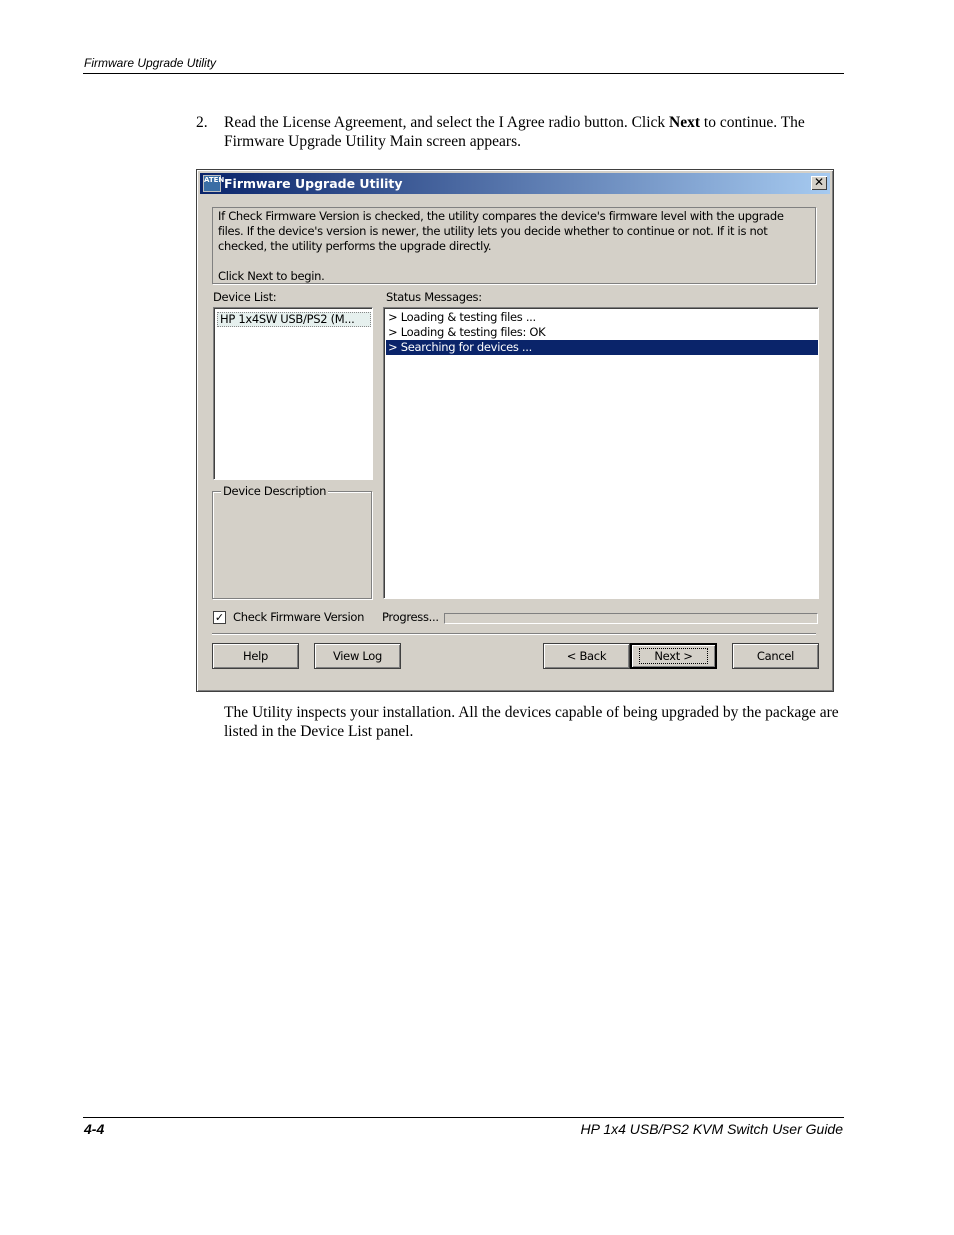 Image resolution: width=954 pixels, height=1235 pixels. I want to click on footer-rule, so click(463, 1117).